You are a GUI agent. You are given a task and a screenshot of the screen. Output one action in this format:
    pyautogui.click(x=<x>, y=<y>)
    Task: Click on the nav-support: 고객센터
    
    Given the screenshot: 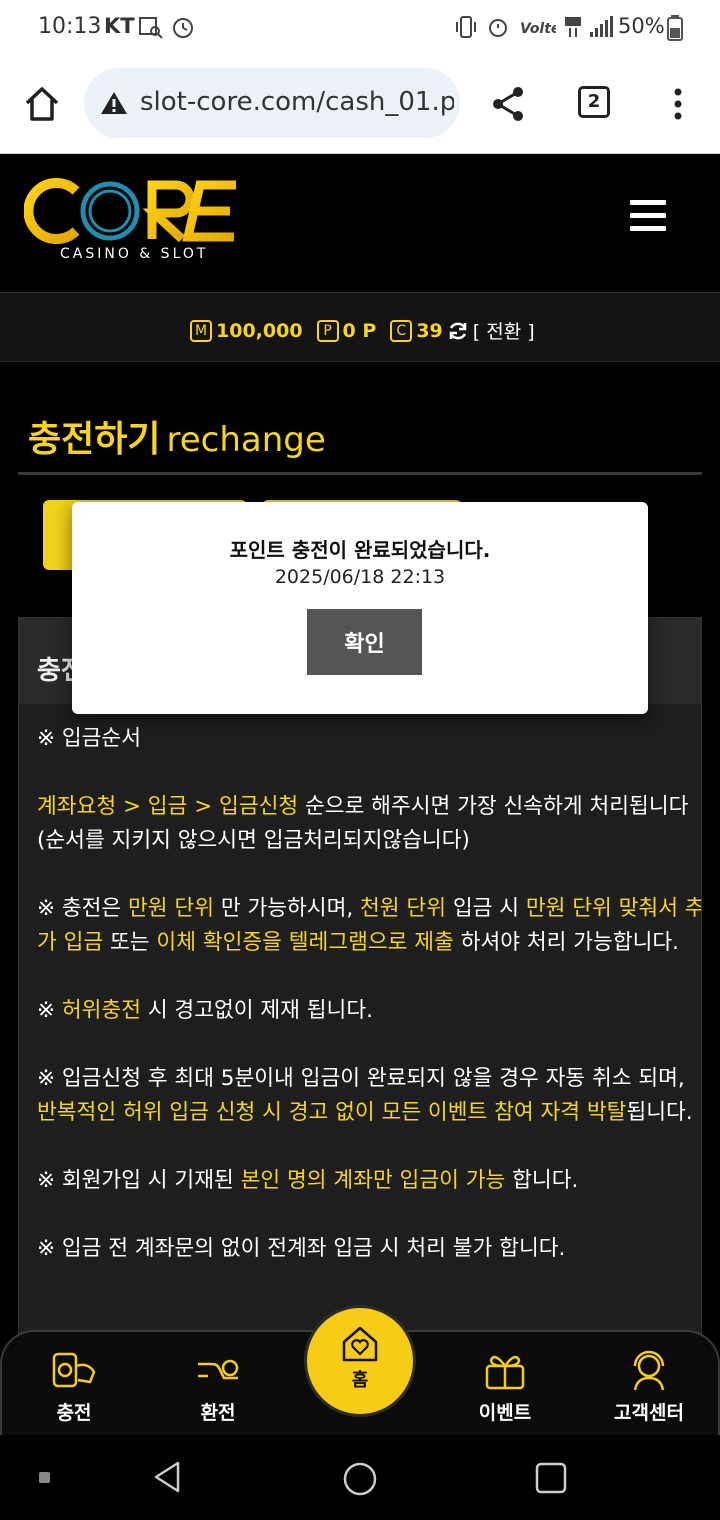 What is the action you would take?
    pyautogui.click(x=649, y=1387)
    